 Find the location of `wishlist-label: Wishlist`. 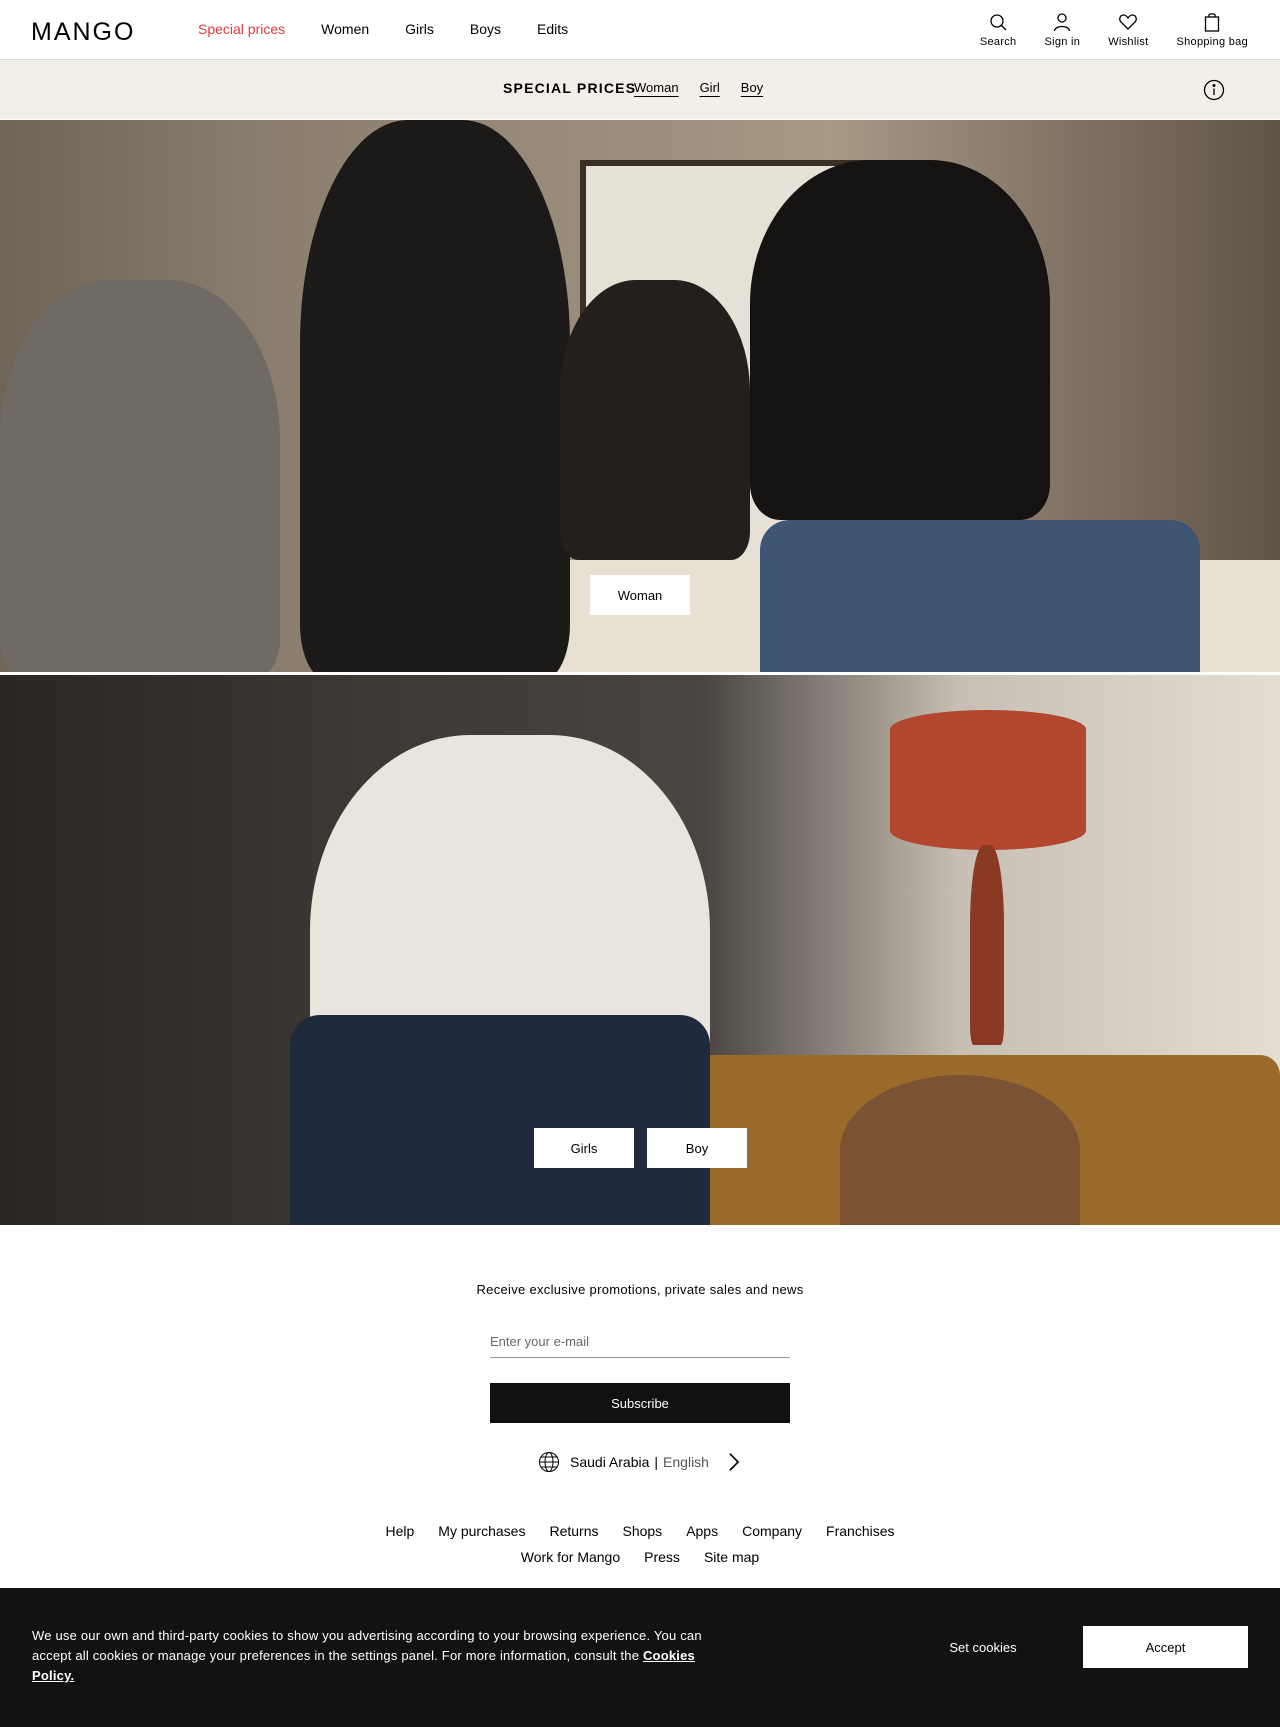

wishlist-label: Wishlist is located at coordinates (1128, 42).